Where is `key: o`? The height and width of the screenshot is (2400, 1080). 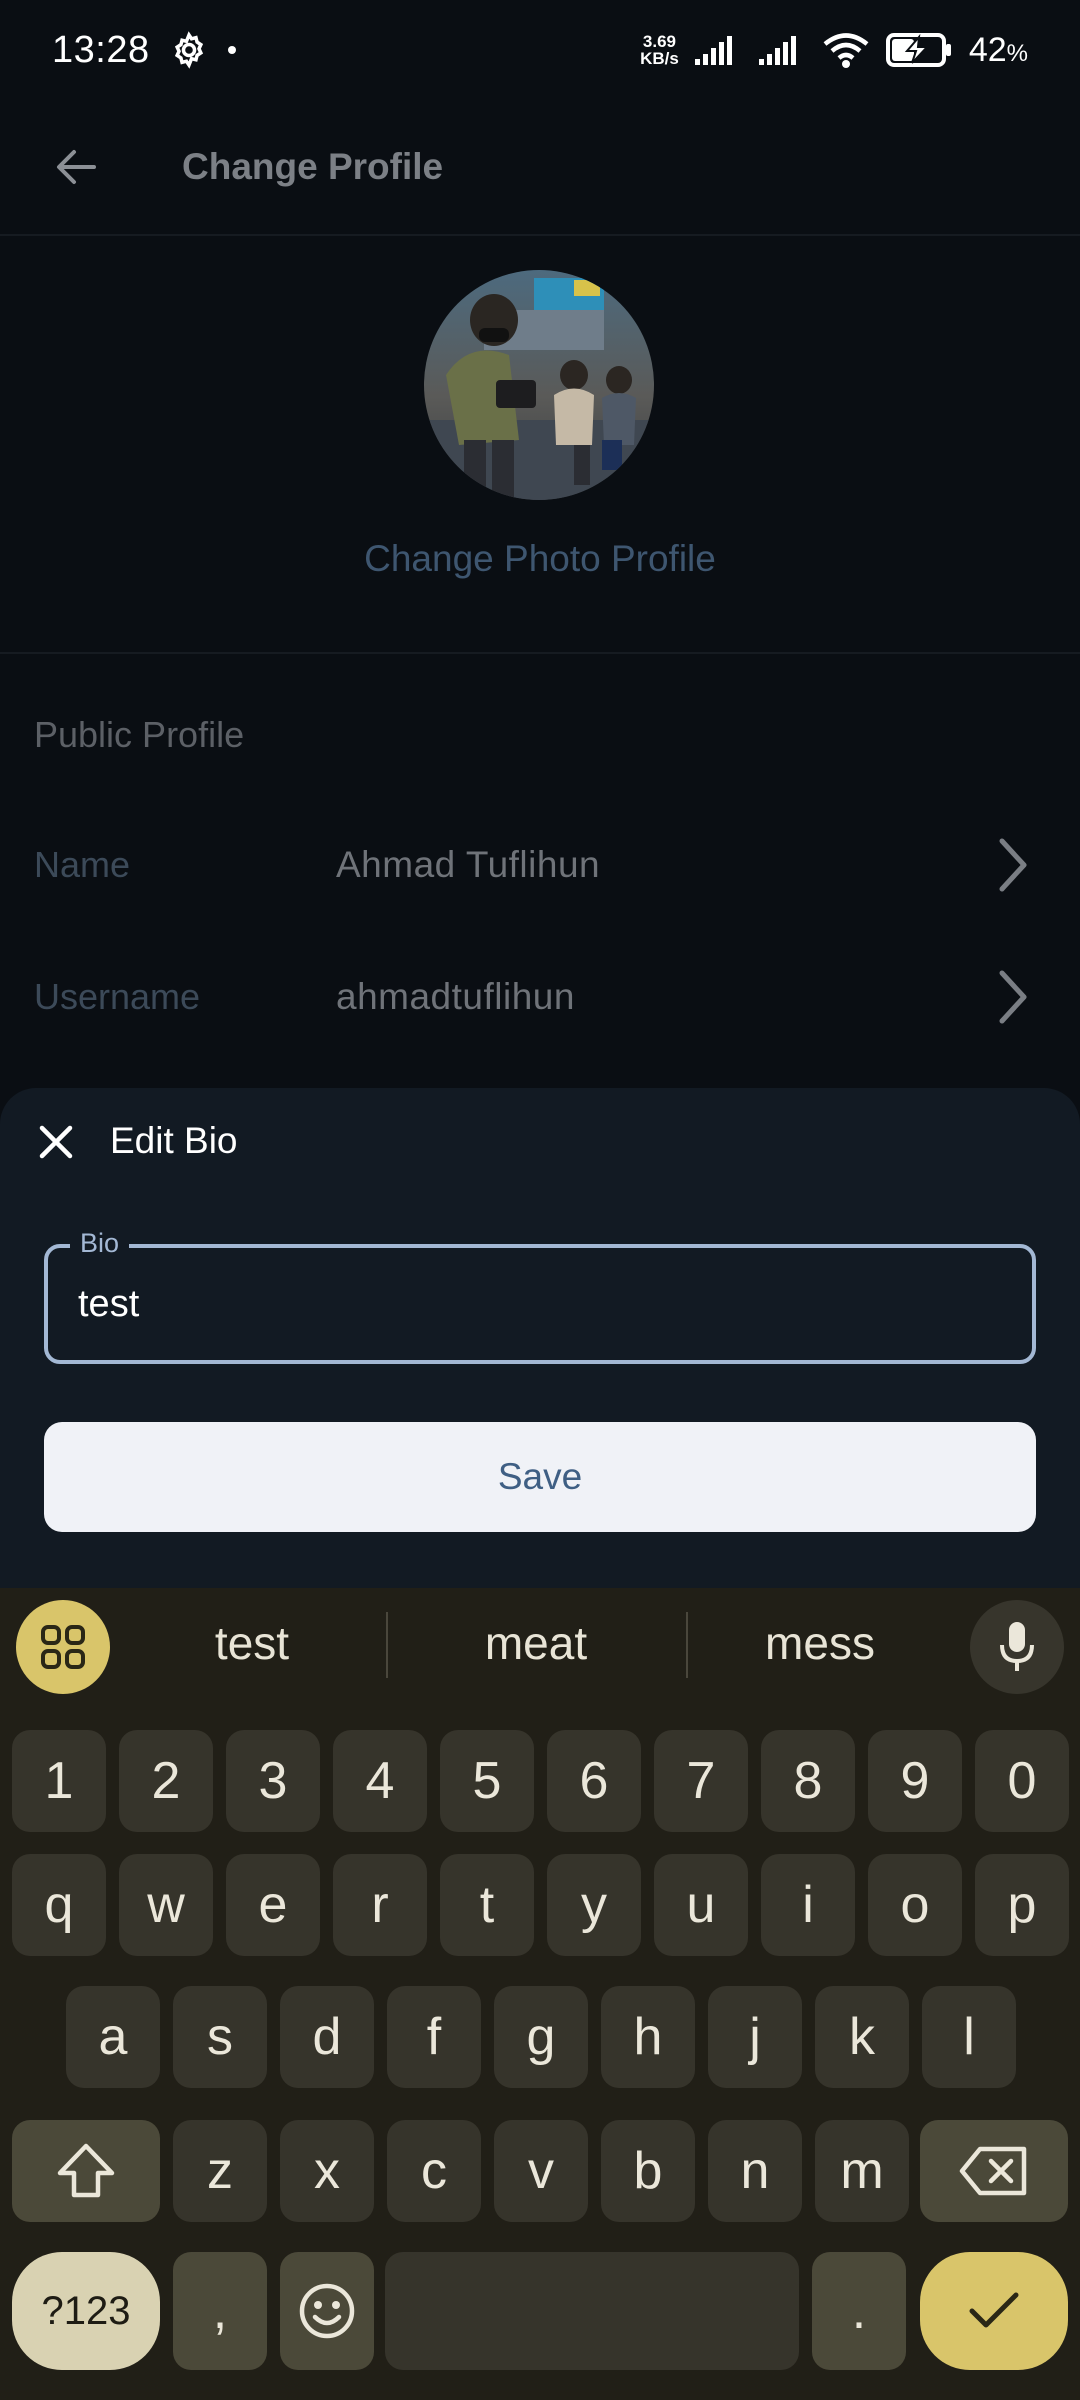
key: o is located at coordinates (915, 1905).